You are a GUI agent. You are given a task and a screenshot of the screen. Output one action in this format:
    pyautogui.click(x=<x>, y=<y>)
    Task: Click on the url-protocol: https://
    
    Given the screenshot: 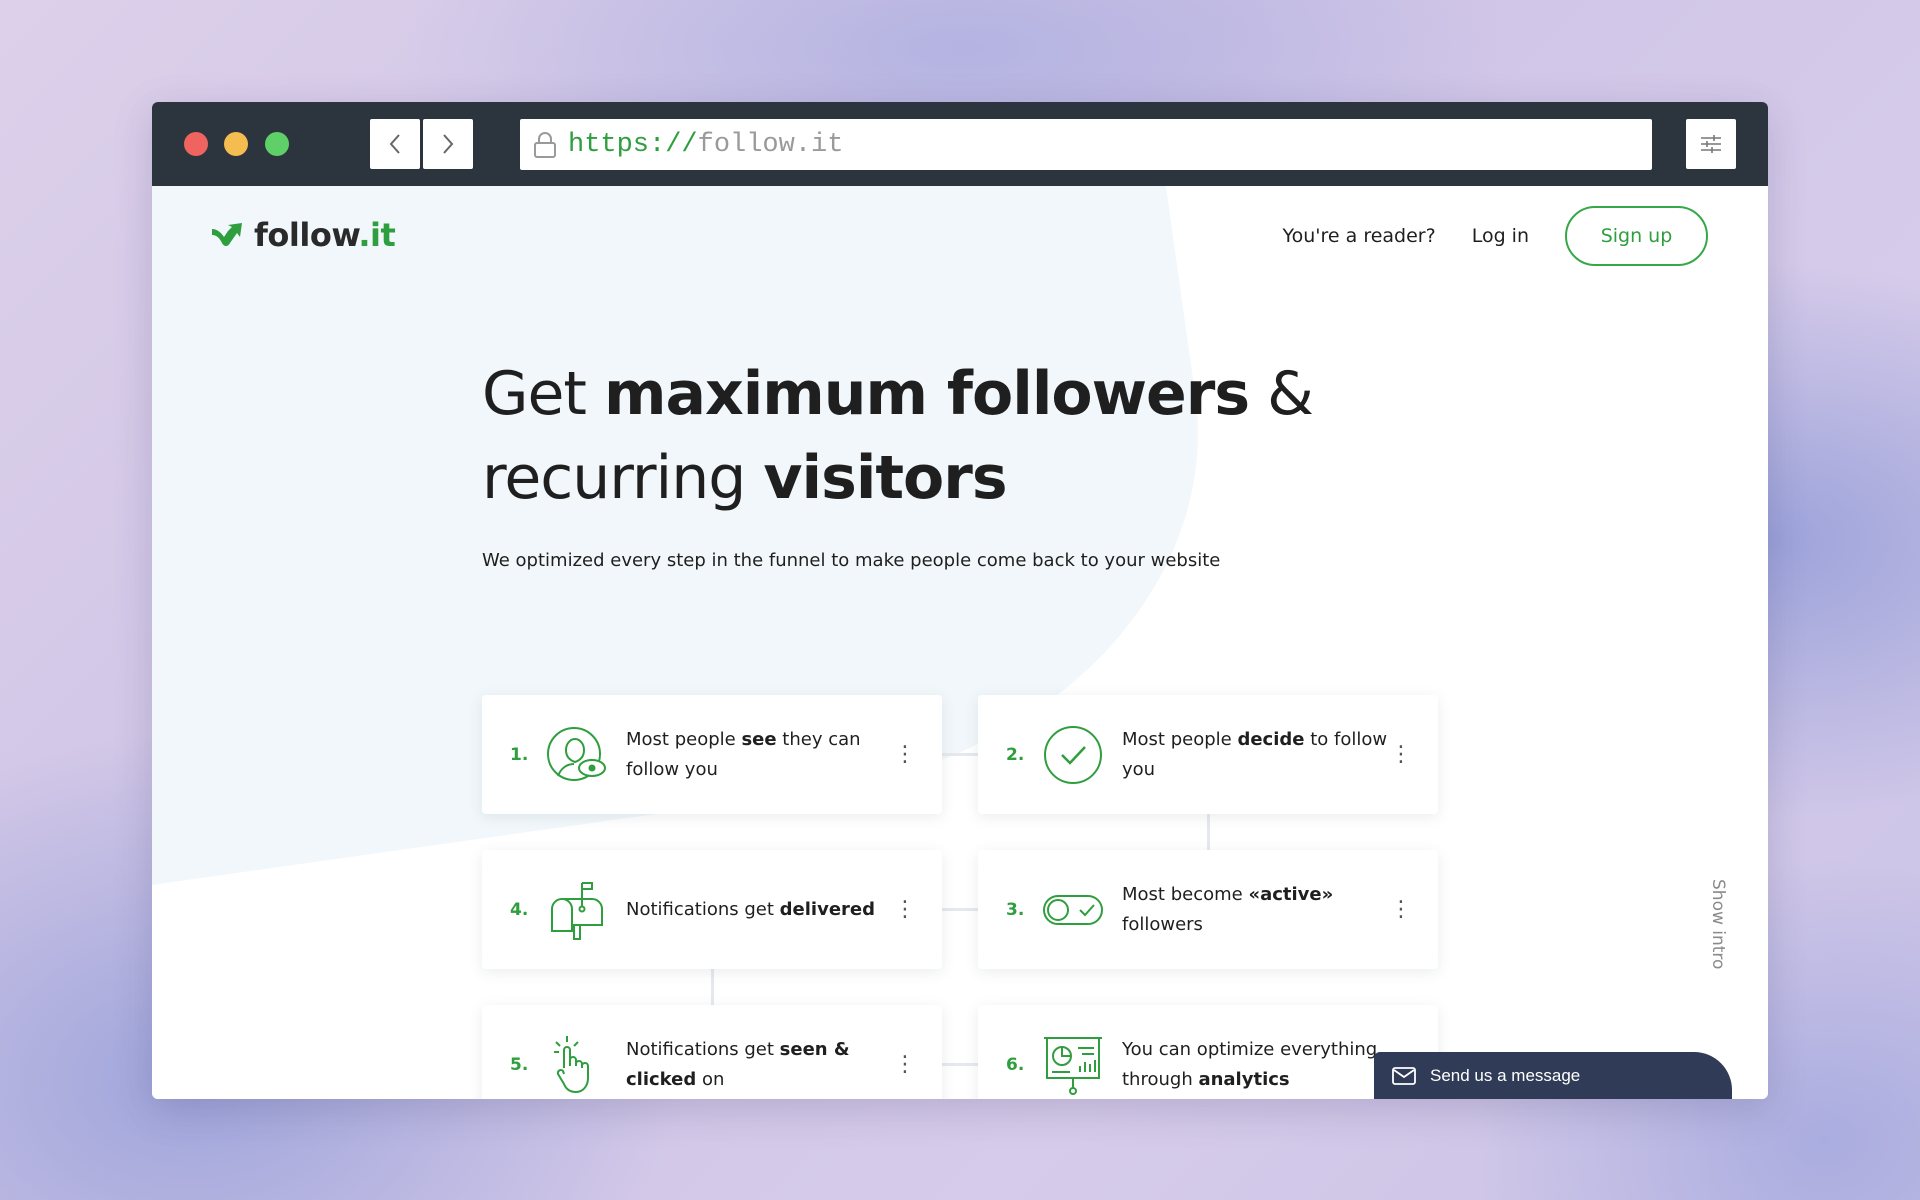 What is the action you would take?
    pyautogui.click(x=633, y=144)
    